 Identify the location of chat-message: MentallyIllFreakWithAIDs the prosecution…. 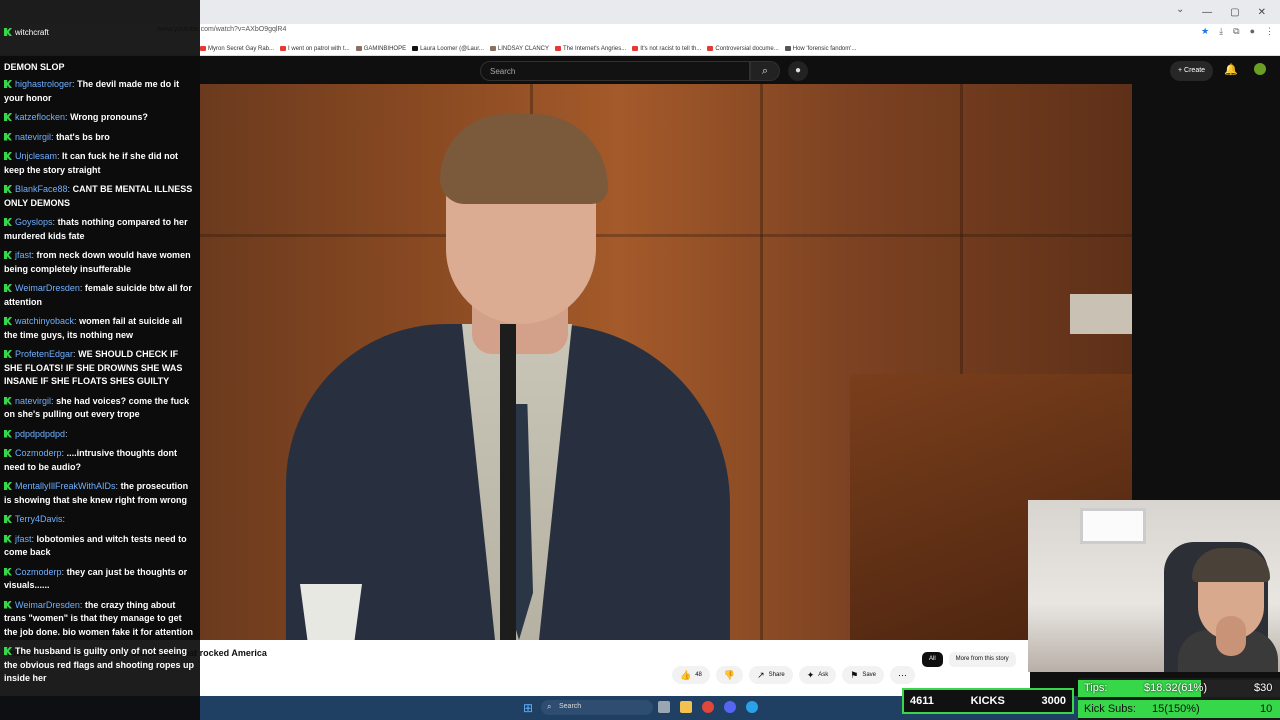
(100, 493).